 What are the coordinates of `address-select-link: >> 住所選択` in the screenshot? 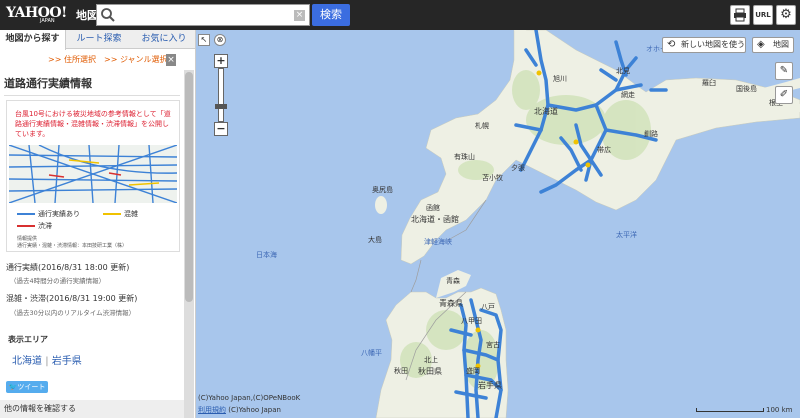 It's located at (72, 59).